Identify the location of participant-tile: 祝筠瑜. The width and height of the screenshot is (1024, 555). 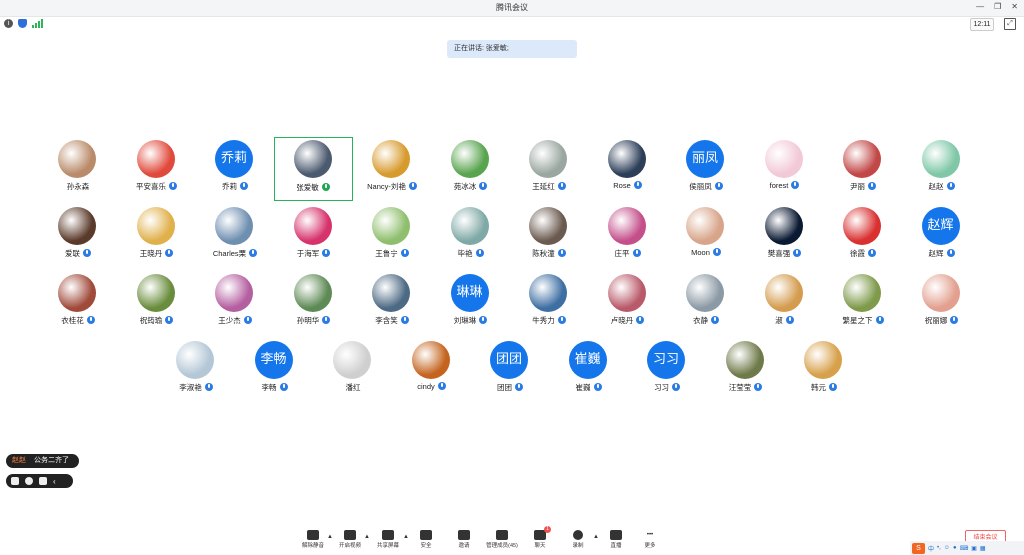
(157, 301).